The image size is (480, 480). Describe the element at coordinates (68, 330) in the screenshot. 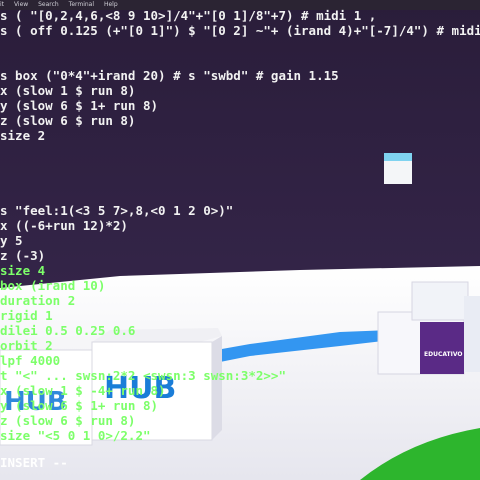

I see `code-line: dilei 0.5 0.25 0.6` at that location.